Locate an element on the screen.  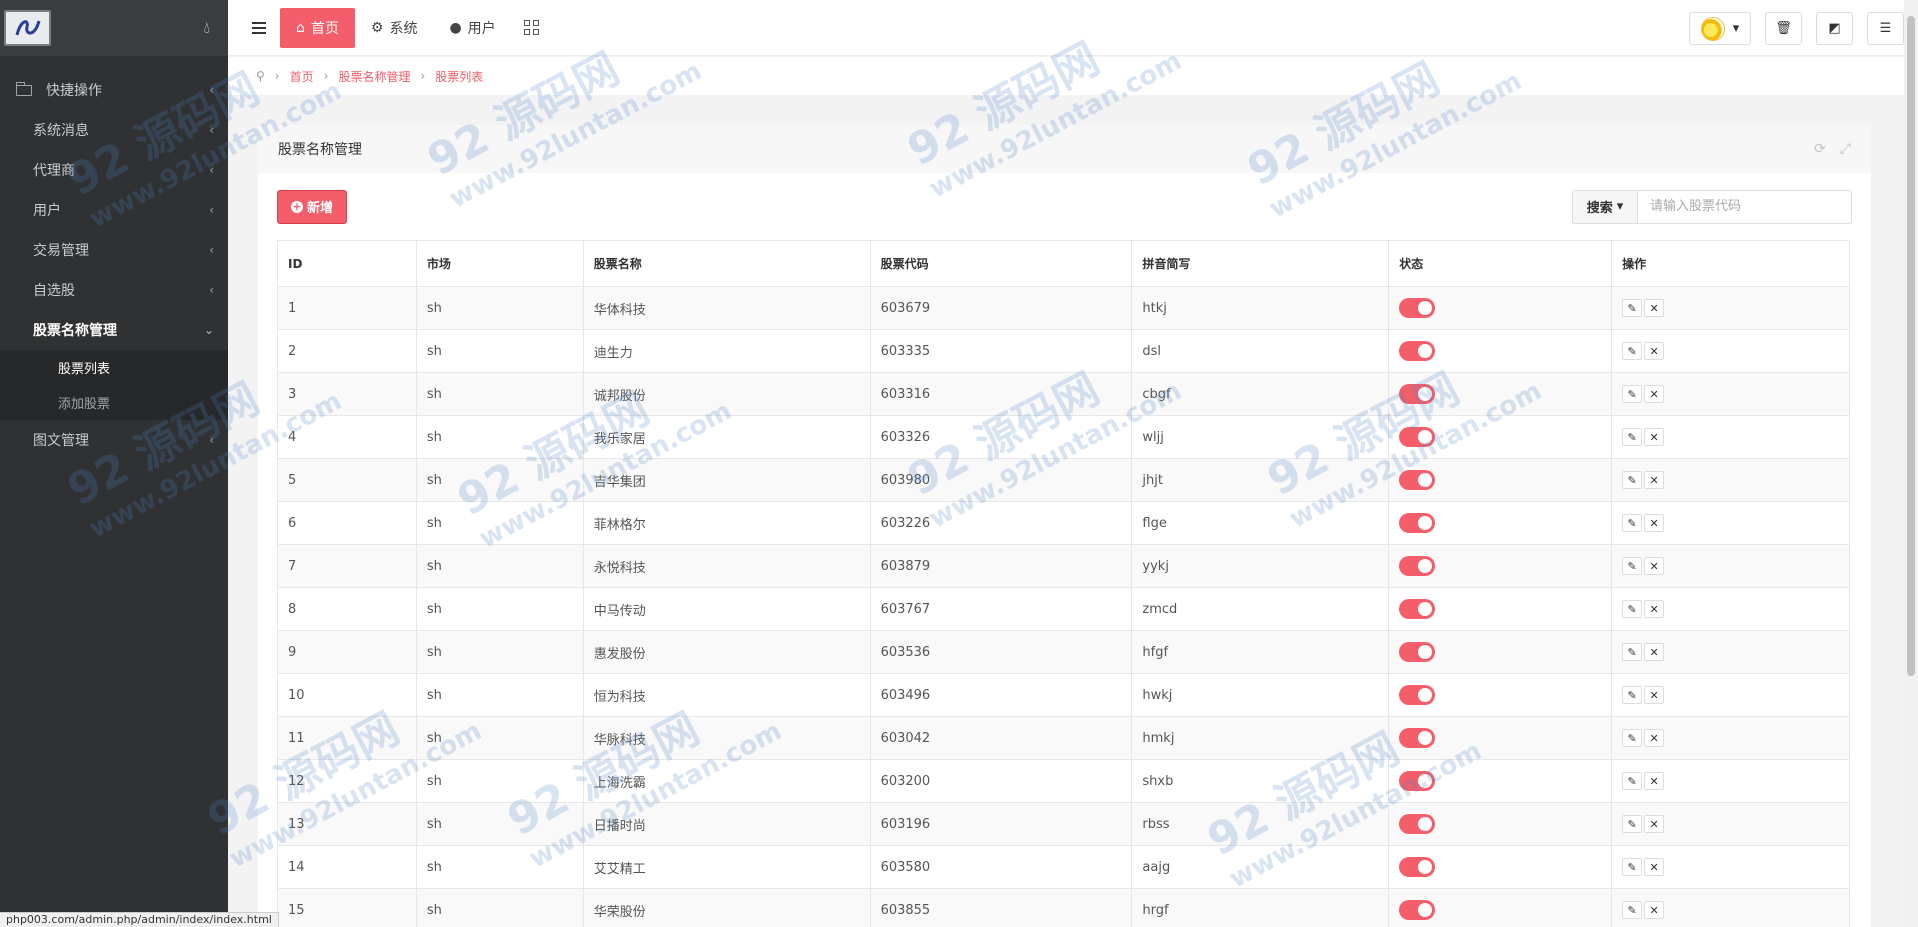
sidebar-subitem-add-stock: 添加股票 is located at coordinates (114, 402).